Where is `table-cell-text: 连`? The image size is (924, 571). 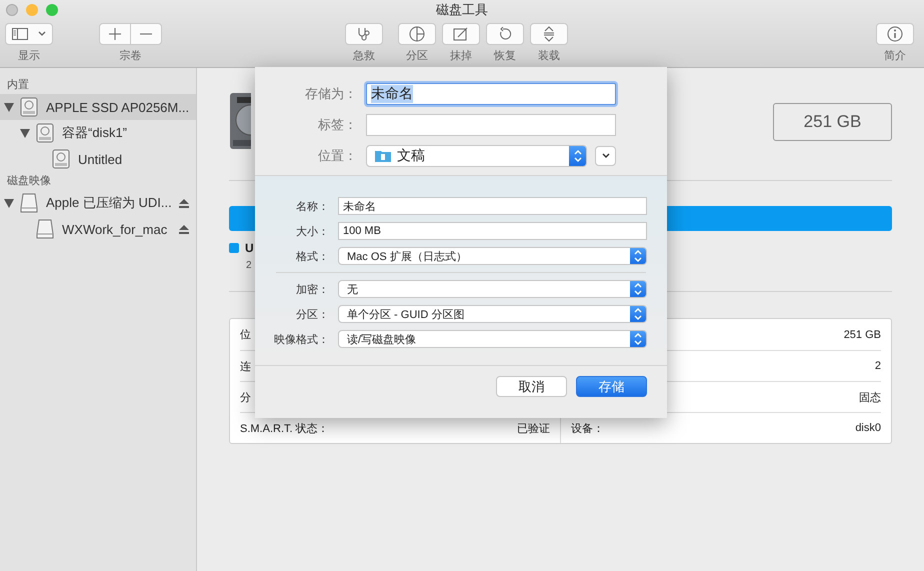
table-cell-text: 连 is located at coordinates (245, 367).